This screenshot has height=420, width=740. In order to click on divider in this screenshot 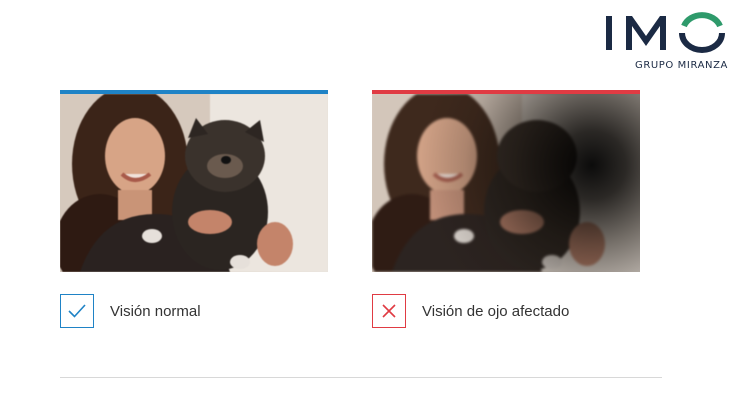, I will do `click(361, 377)`.